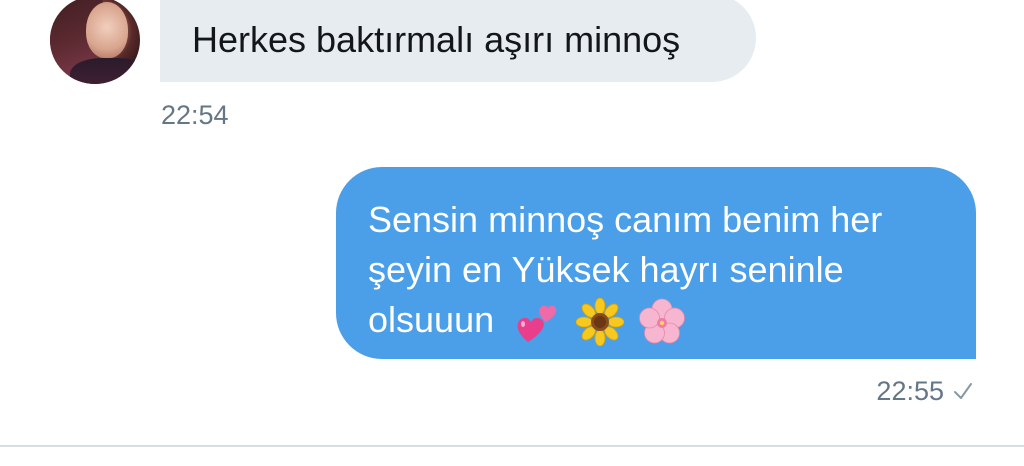 The width and height of the screenshot is (1024, 466). I want to click on outgoing-message-line-3-text: olsuuun, so click(431, 319).